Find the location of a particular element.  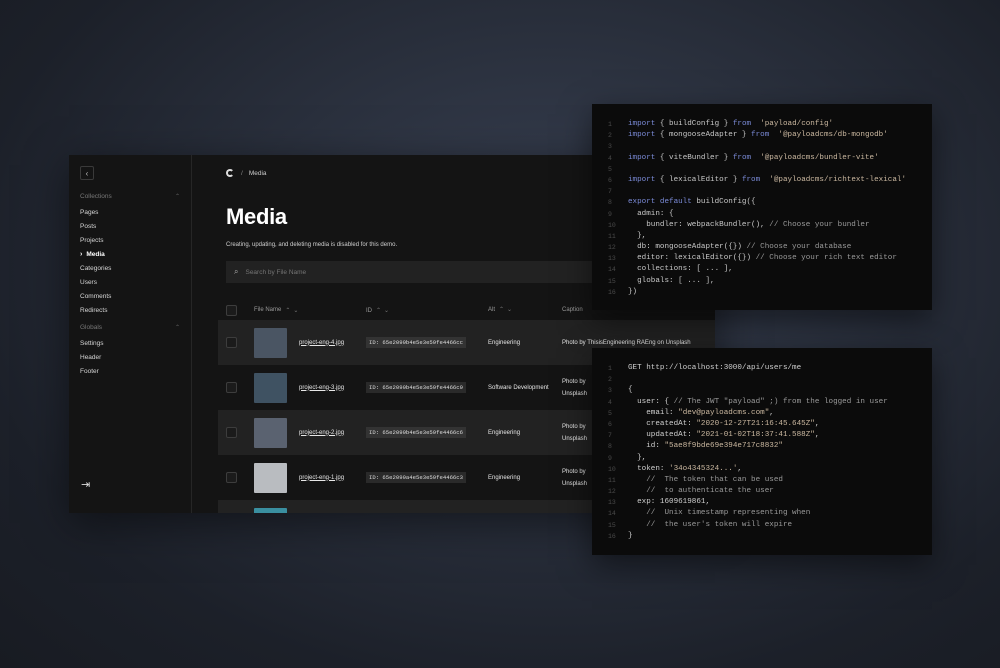

line-number: 10 is located at coordinates (612, 469).